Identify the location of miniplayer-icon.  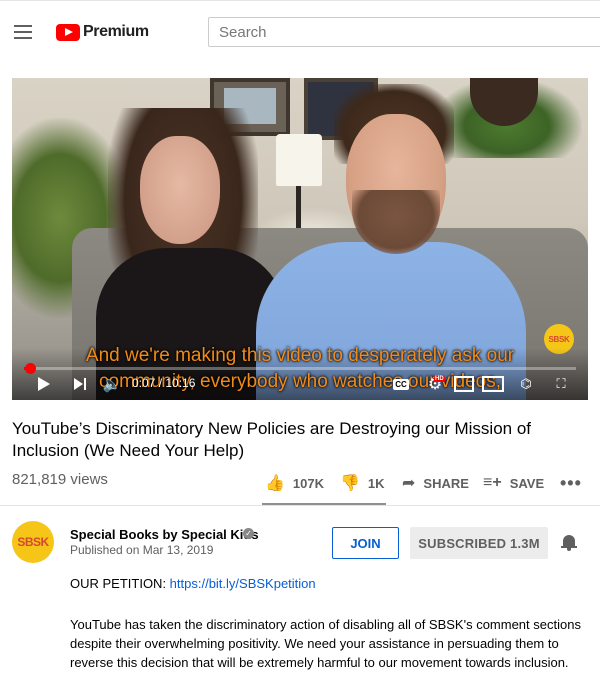
(464, 384).